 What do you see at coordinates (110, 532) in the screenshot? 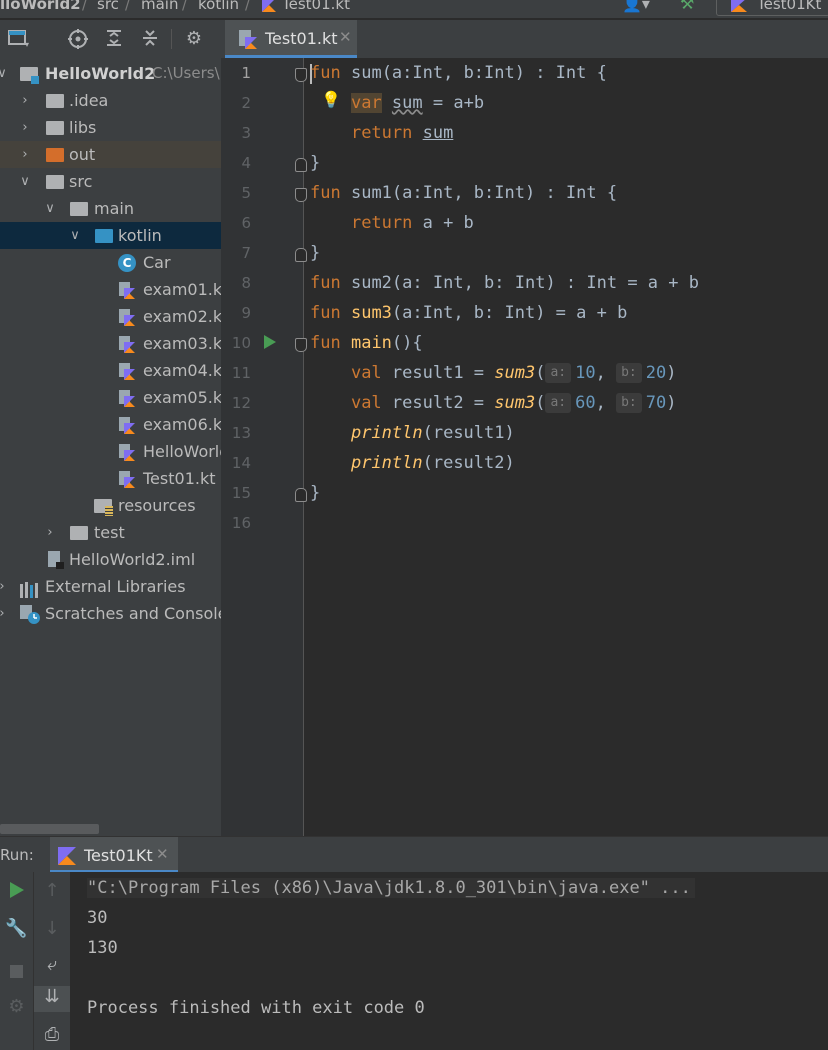
I see `tree-item-test: › test` at bounding box center [110, 532].